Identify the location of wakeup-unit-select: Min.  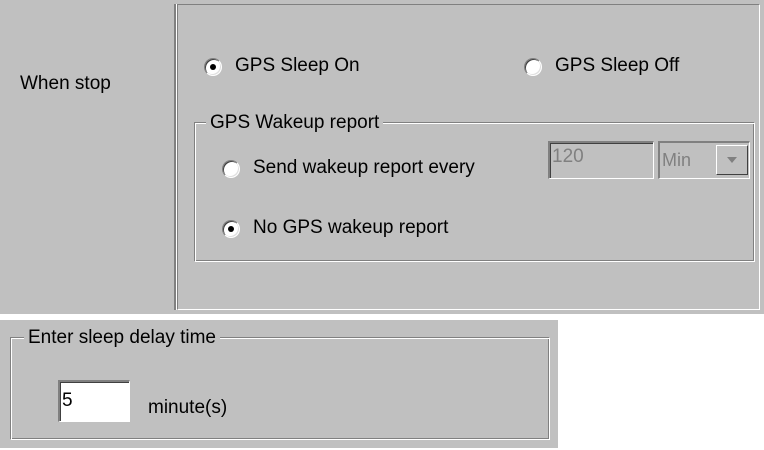
(704, 160).